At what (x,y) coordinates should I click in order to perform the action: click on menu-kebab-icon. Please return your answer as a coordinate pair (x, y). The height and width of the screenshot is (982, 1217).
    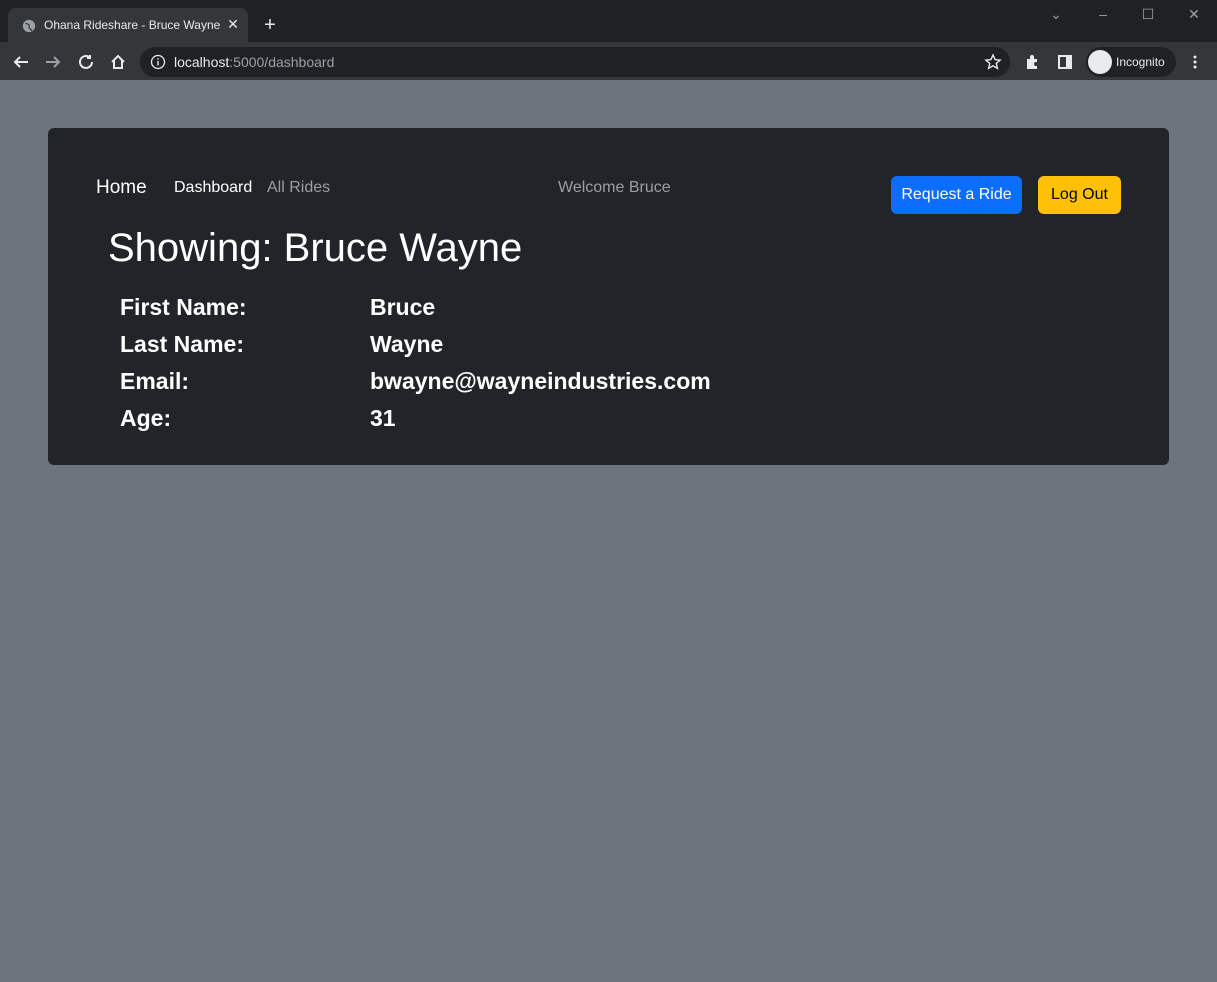
    Looking at the image, I should click on (1195, 62).